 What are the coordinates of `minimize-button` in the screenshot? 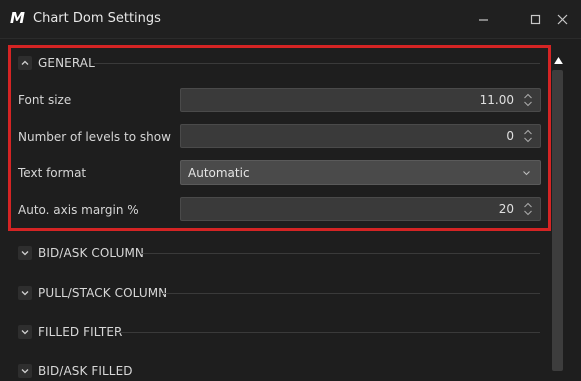 It's located at (483, 19).